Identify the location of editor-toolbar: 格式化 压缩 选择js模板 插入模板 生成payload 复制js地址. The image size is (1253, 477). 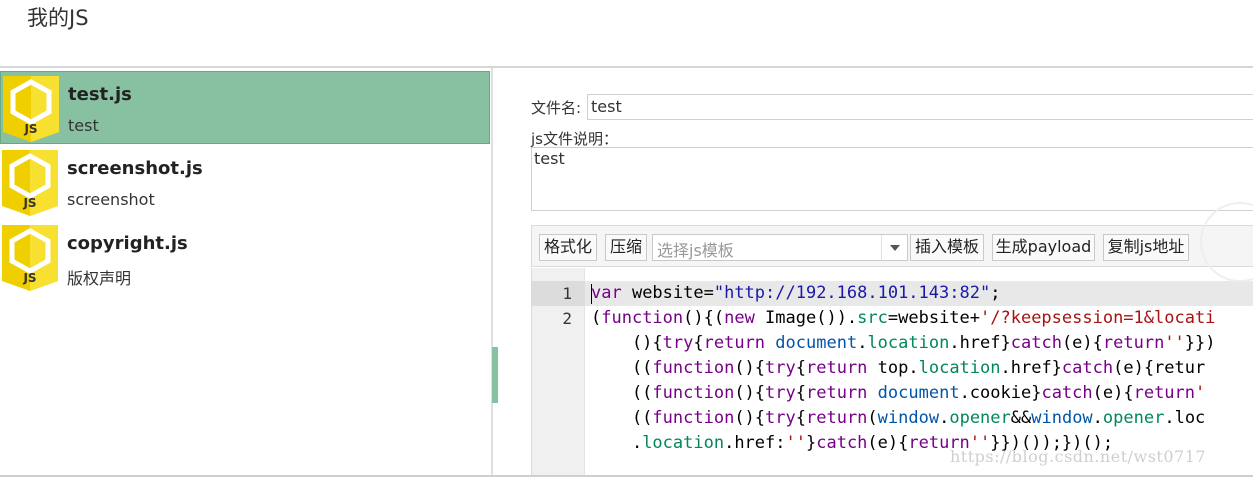
(892, 246).